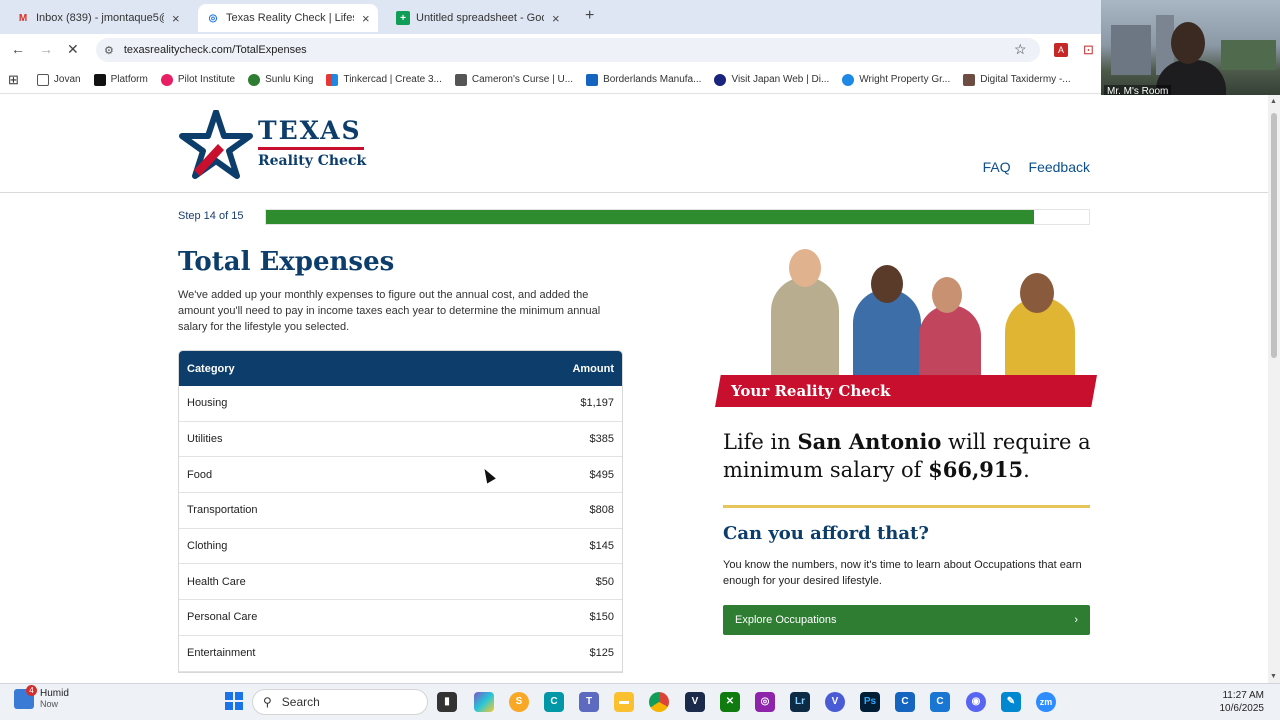 The height and width of the screenshot is (720, 1280). What do you see at coordinates (1088, 50) in the screenshot?
I see `screenshot-extension-icon: ⊡` at bounding box center [1088, 50].